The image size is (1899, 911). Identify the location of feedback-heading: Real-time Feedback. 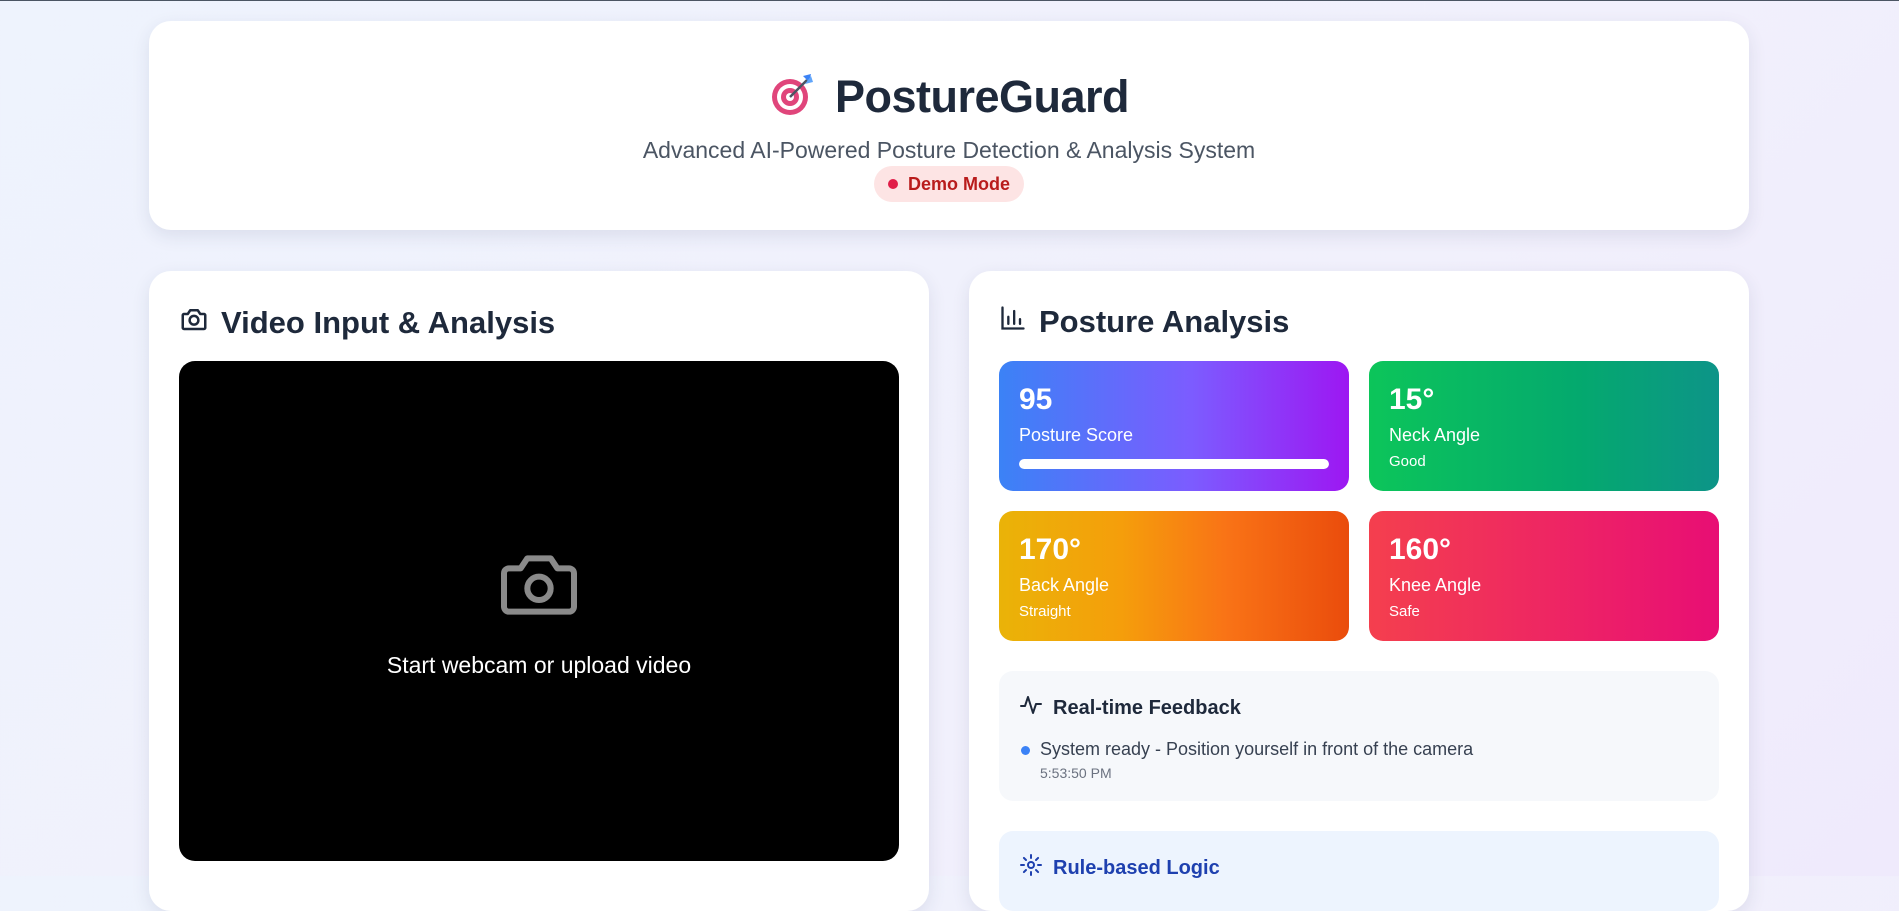
(1130, 708).